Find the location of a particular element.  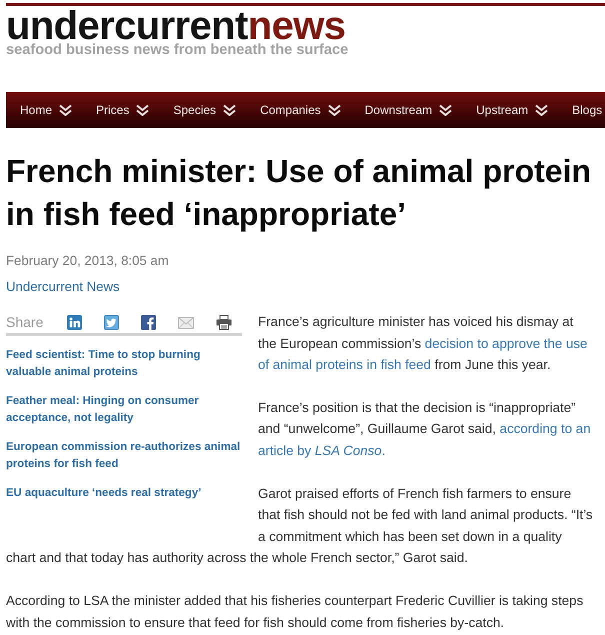

article-paragraph: France’s agriculture minister has voiced his dismay at the European commission’s decision to approve the use of animal proteins in fish feed from June this year. is located at coordinates (423, 343).